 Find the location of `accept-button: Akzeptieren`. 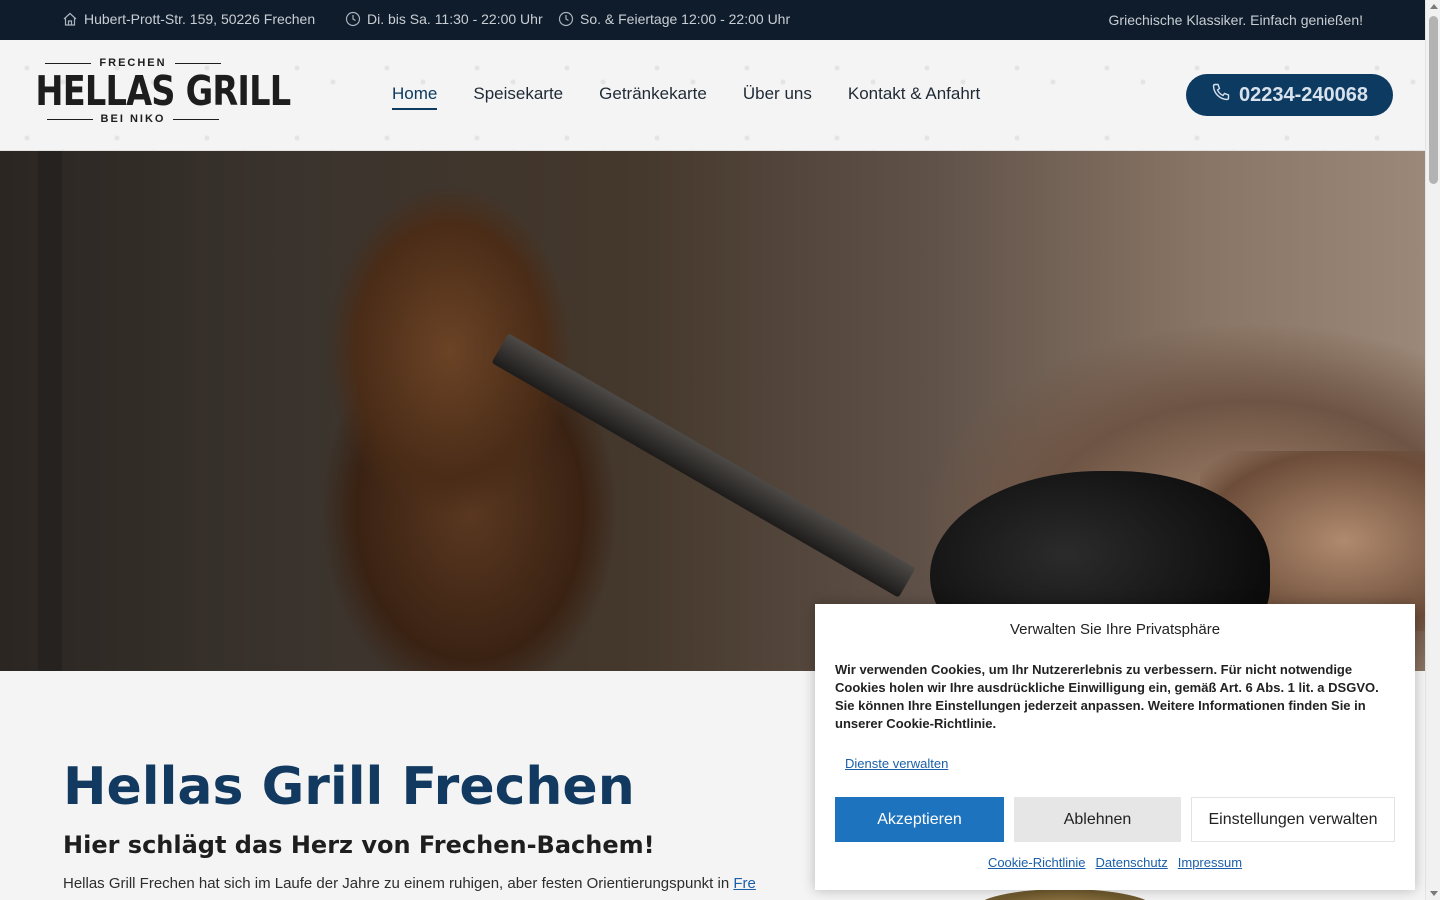

accept-button: Akzeptieren is located at coordinates (919, 819).